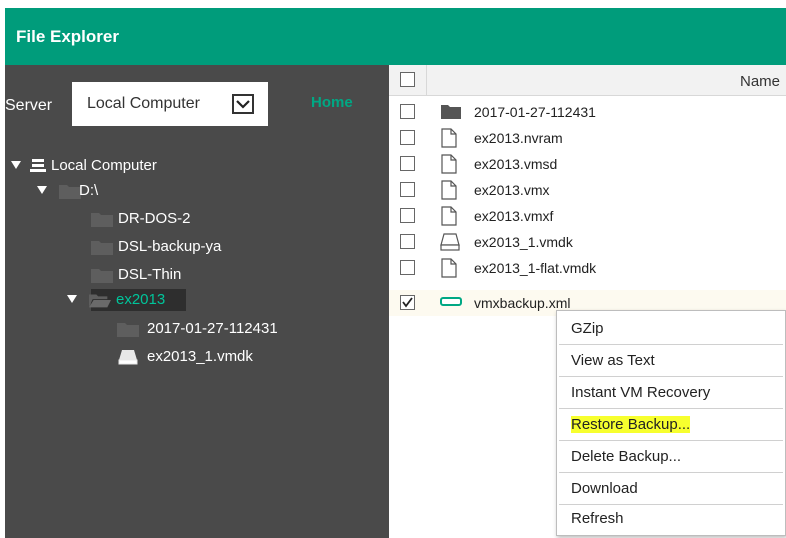  I want to click on file-name: ex2013.vmxf, so click(514, 216).